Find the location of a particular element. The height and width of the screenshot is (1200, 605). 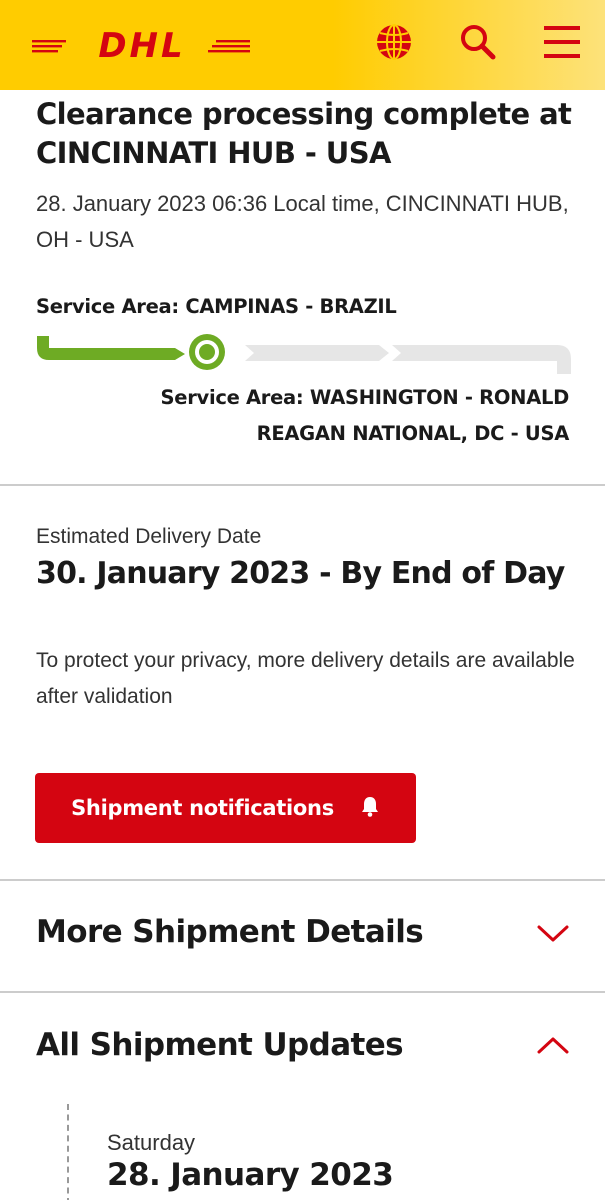

more-shipment-details-title: More Shipment Details is located at coordinates (230, 932).